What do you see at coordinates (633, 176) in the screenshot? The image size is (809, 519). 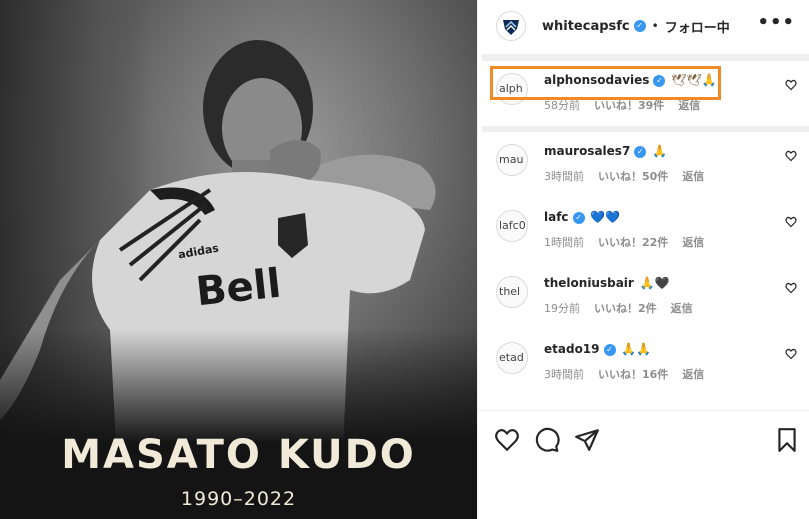 I see `comment-likes: いいね！50件` at bounding box center [633, 176].